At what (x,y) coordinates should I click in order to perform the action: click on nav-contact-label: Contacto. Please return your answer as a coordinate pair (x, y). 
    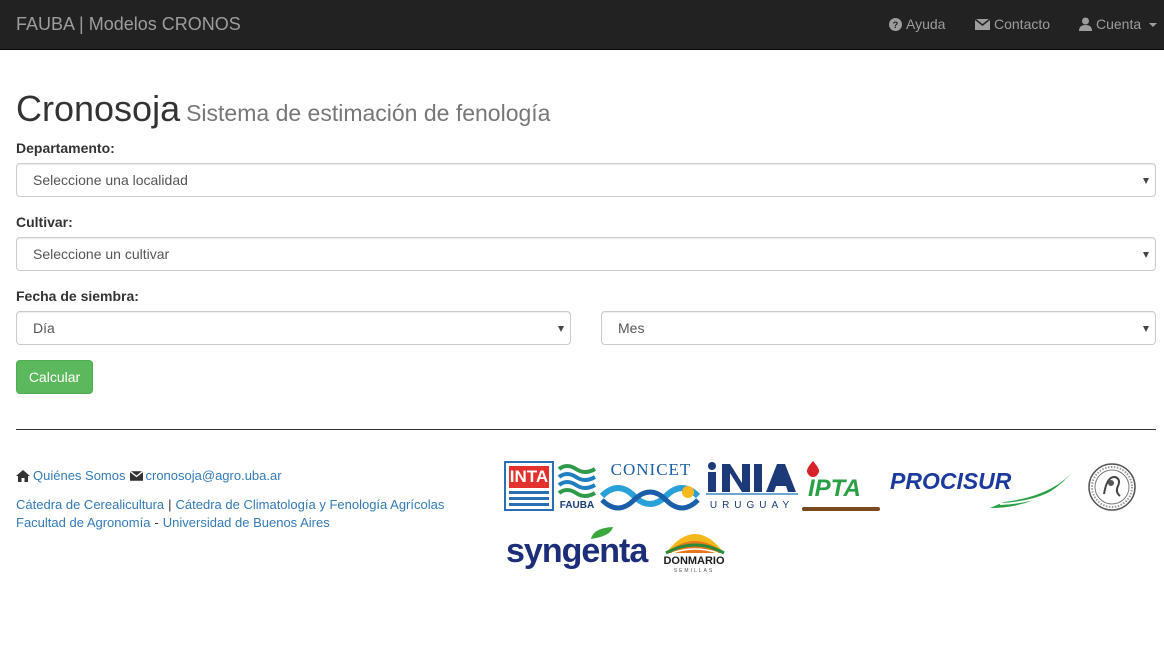
    Looking at the image, I should click on (1022, 24).